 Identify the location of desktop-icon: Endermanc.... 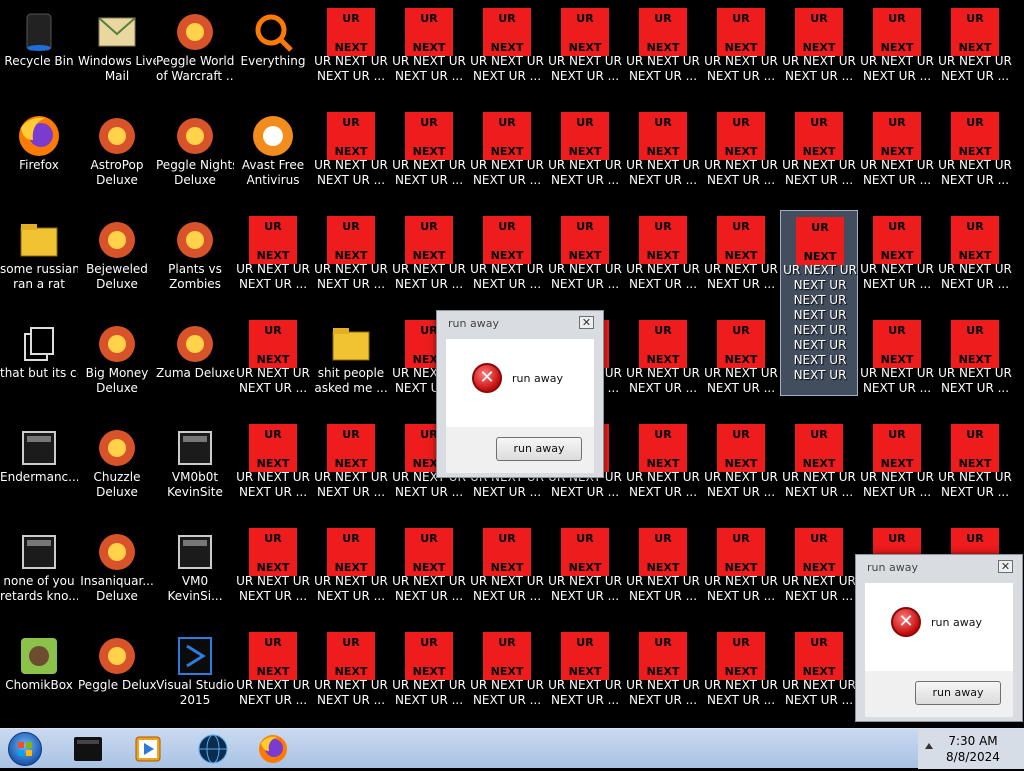
(39, 470).